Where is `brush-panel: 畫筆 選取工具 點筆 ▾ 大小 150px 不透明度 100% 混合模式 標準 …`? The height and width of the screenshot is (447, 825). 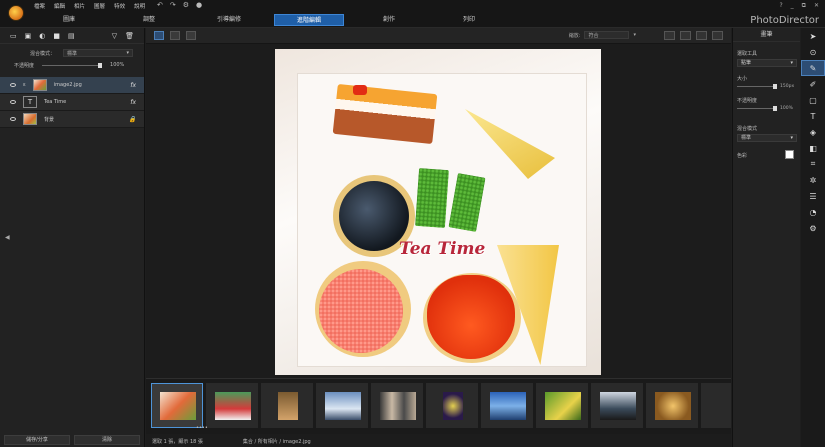 brush-panel: 畫筆 選取工具 點筆 ▾ 大小 150px 不透明度 100% 混合模式 標準 … is located at coordinates (766, 237).